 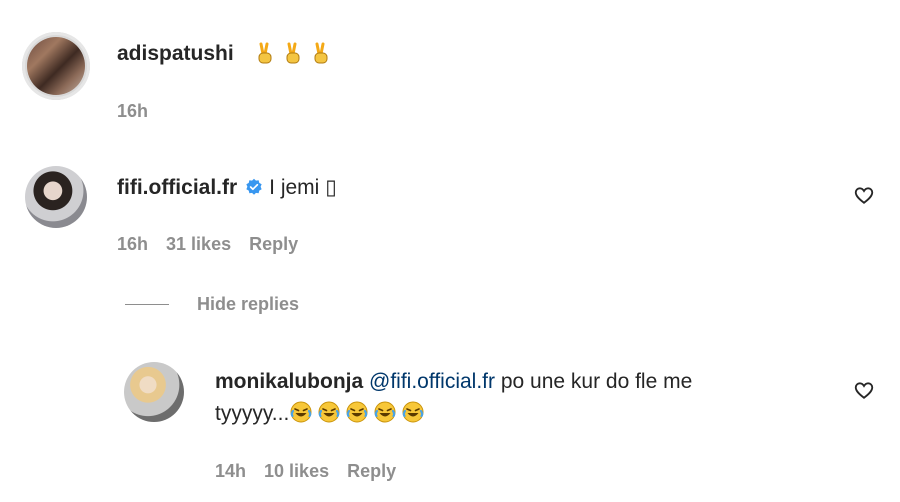 I want to click on comment-time: 14h, so click(x=230, y=471).